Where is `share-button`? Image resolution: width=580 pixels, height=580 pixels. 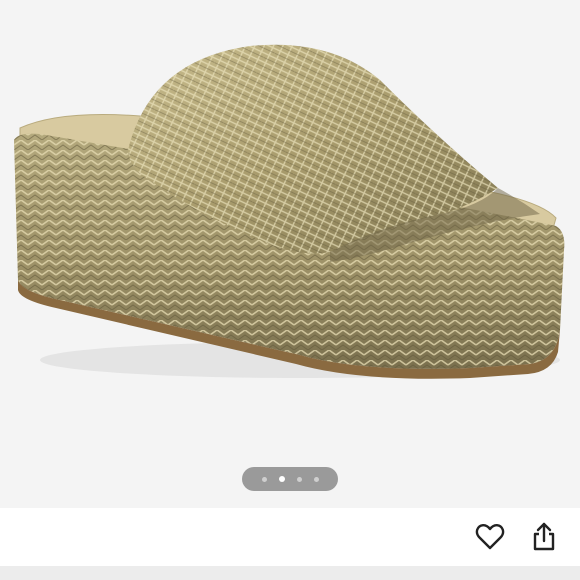
share-button is located at coordinates (544, 537).